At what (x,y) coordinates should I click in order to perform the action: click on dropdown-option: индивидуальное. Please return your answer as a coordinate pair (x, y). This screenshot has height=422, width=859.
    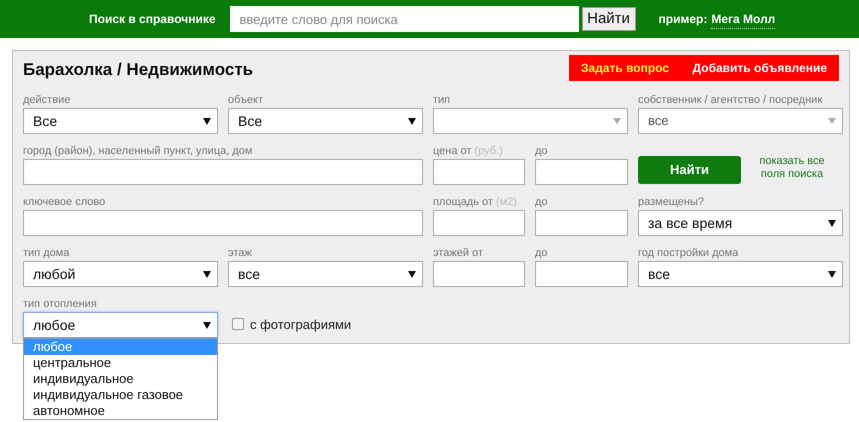
    Looking at the image, I should click on (120, 379).